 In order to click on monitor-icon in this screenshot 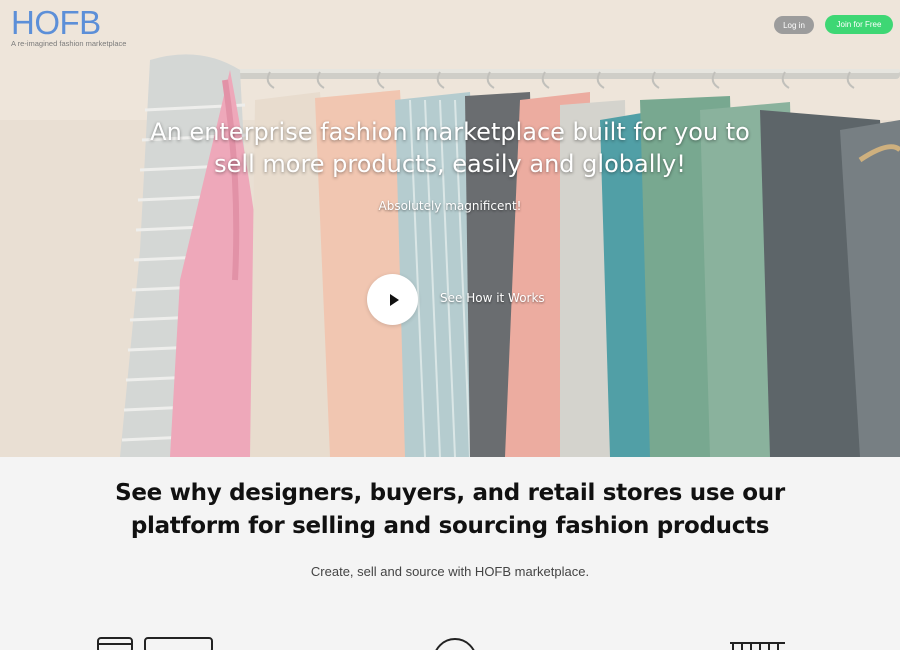, I will do `click(178, 643)`.